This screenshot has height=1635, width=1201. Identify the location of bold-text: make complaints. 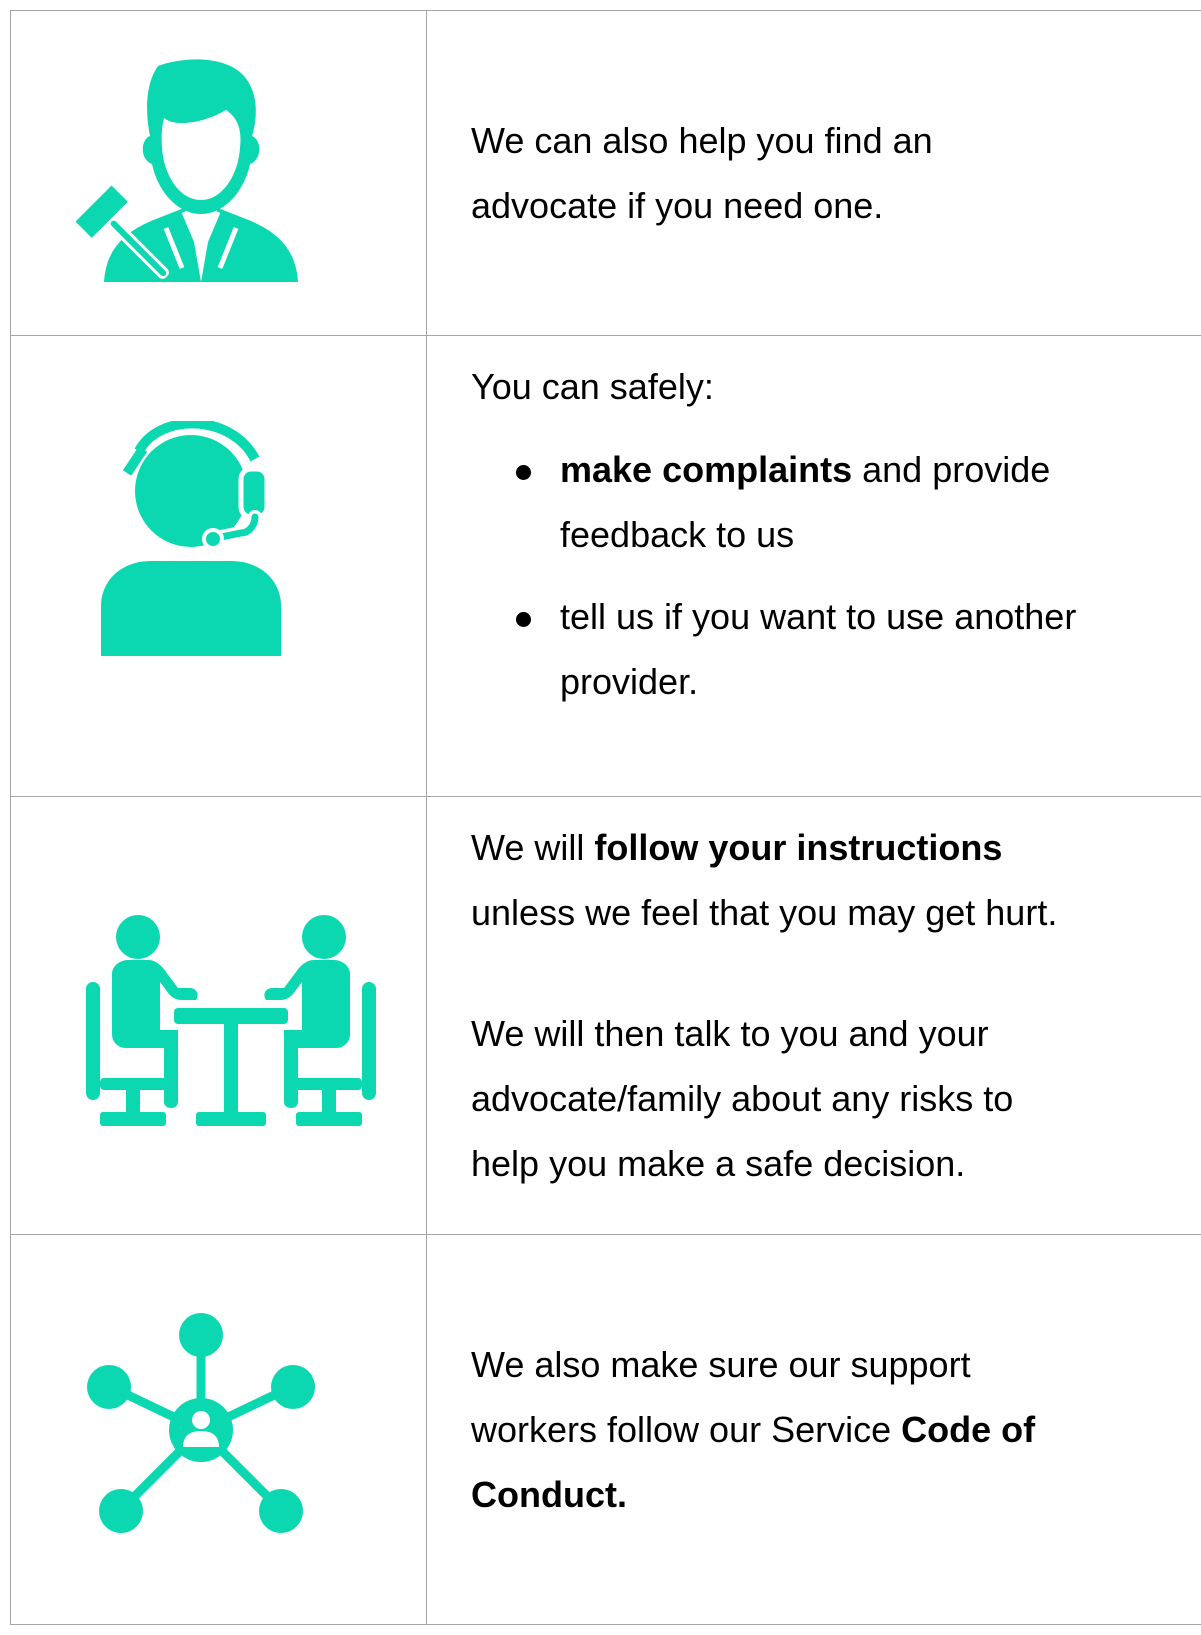
(706, 469).